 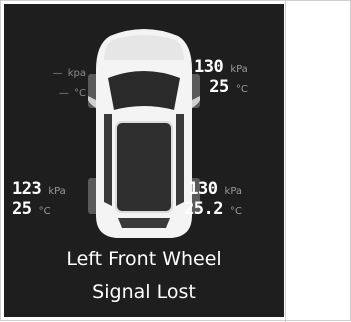 What do you see at coordinates (57, 73) in the screenshot?
I see `front-left-pressure: —` at bounding box center [57, 73].